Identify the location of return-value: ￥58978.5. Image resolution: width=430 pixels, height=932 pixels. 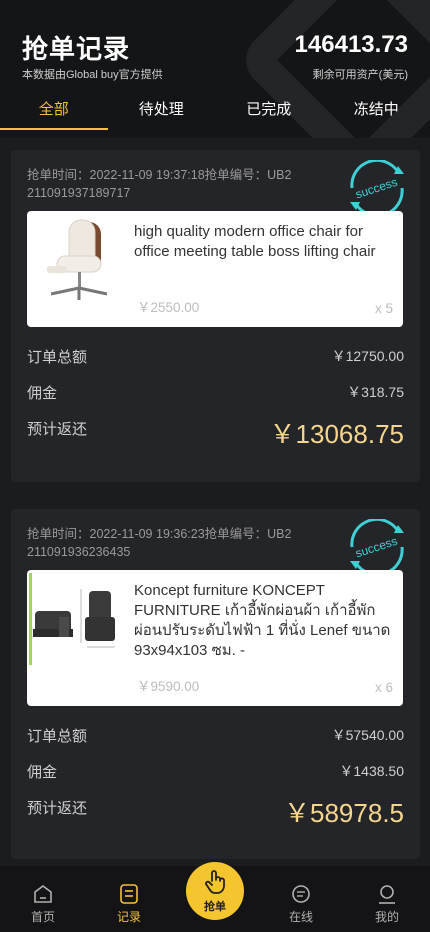
(344, 813).